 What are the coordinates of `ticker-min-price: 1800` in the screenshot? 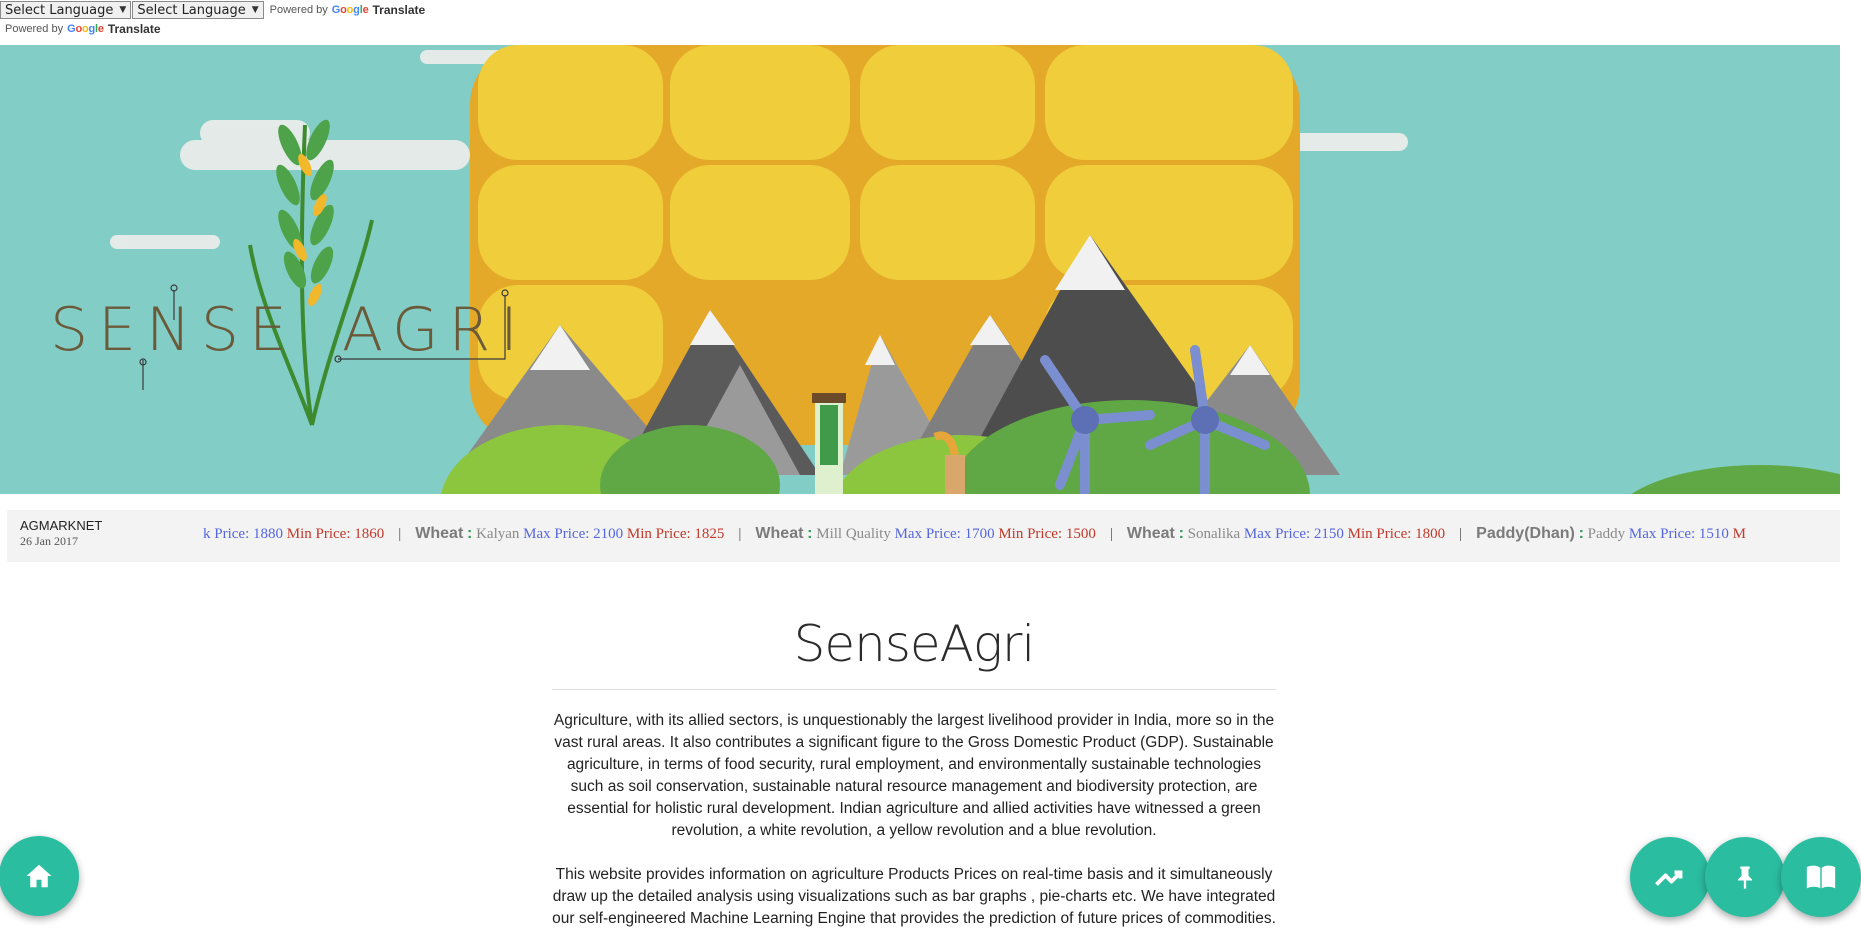 It's located at (1430, 534).